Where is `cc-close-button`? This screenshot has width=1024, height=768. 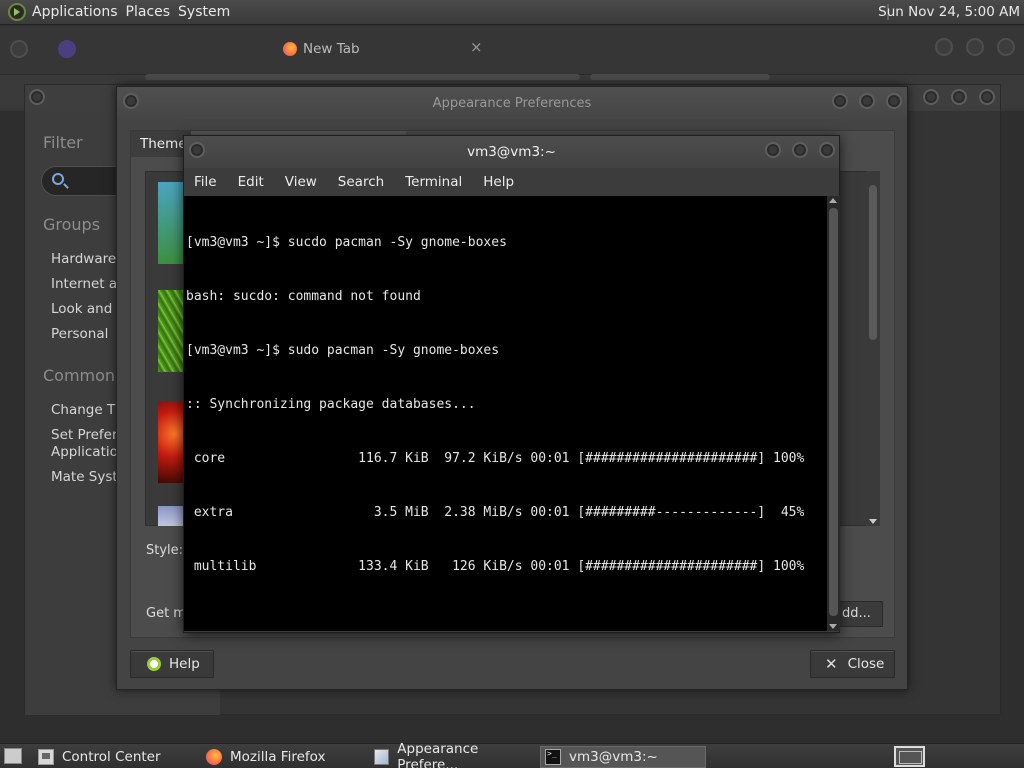 cc-close-button is located at coordinates (987, 97).